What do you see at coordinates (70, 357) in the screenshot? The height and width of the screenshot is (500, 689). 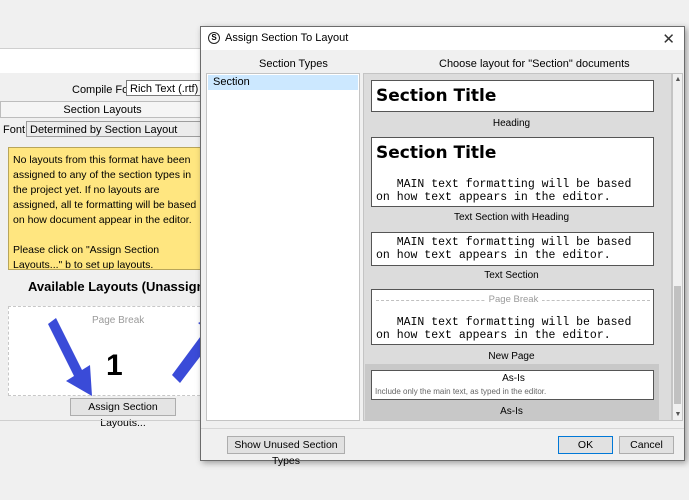 I see `annotation-arrow-down-icon` at bounding box center [70, 357].